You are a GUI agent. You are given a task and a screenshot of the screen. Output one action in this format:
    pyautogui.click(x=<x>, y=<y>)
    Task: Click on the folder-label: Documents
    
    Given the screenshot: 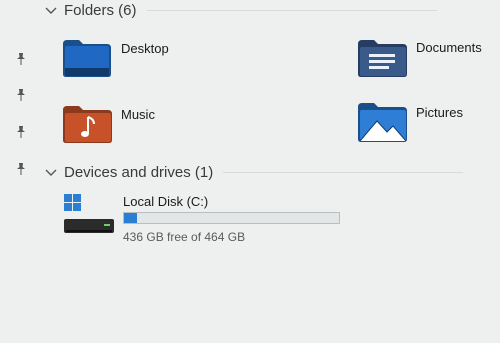 What is the action you would take?
    pyautogui.click(x=449, y=47)
    